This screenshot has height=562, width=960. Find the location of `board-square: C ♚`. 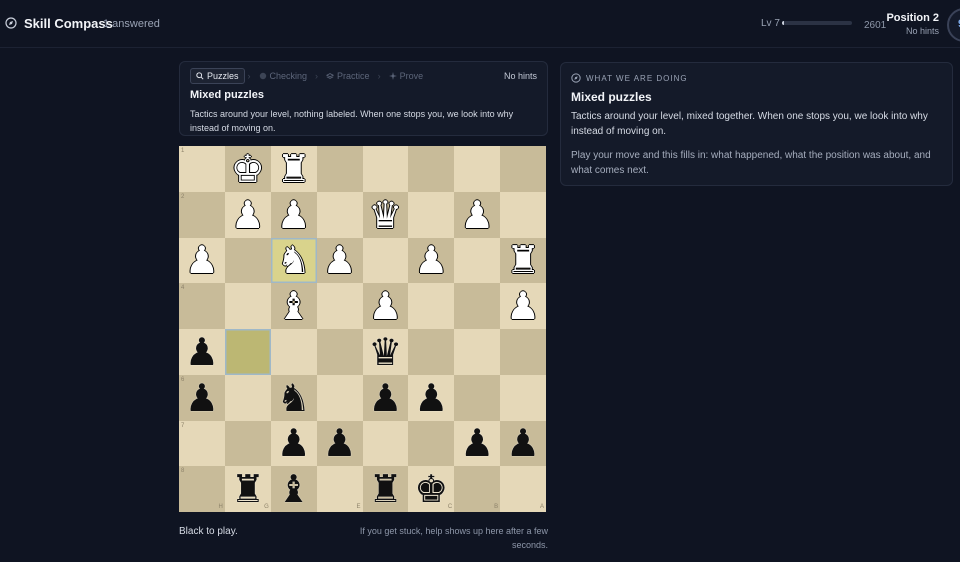

board-square: C ♚ is located at coordinates (431, 489).